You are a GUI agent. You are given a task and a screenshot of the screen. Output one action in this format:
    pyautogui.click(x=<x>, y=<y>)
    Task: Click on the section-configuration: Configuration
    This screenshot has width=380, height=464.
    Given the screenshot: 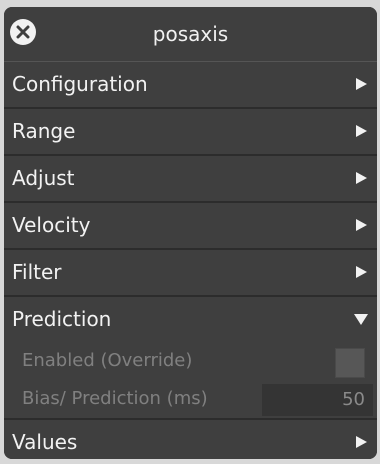 What is the action you would take?
    pyautogui.click(x=190, y=85)
    